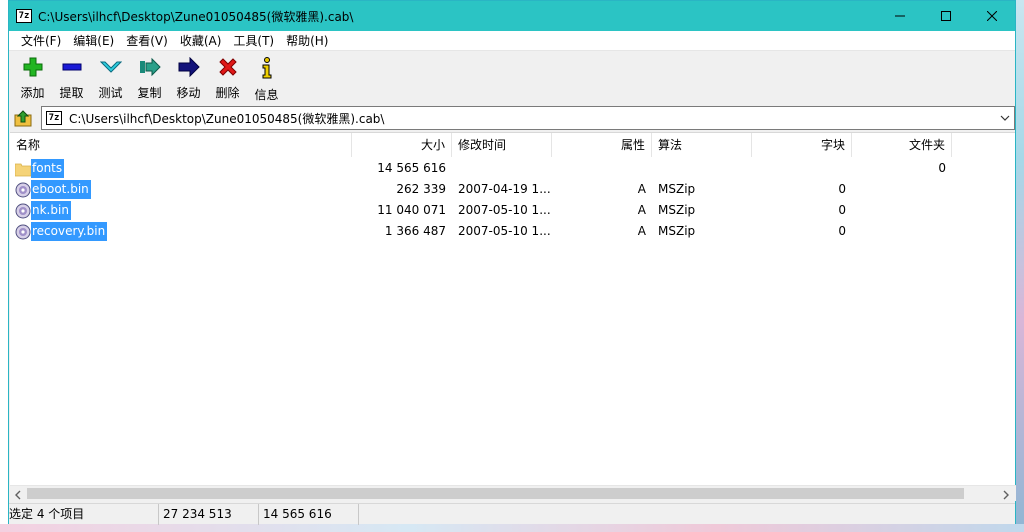 The width and height of the screenshot is (1024, 532). Describe the element at coordinates (61, 189) in the screenshot. I see `file-name: eboot.bin` at that location.